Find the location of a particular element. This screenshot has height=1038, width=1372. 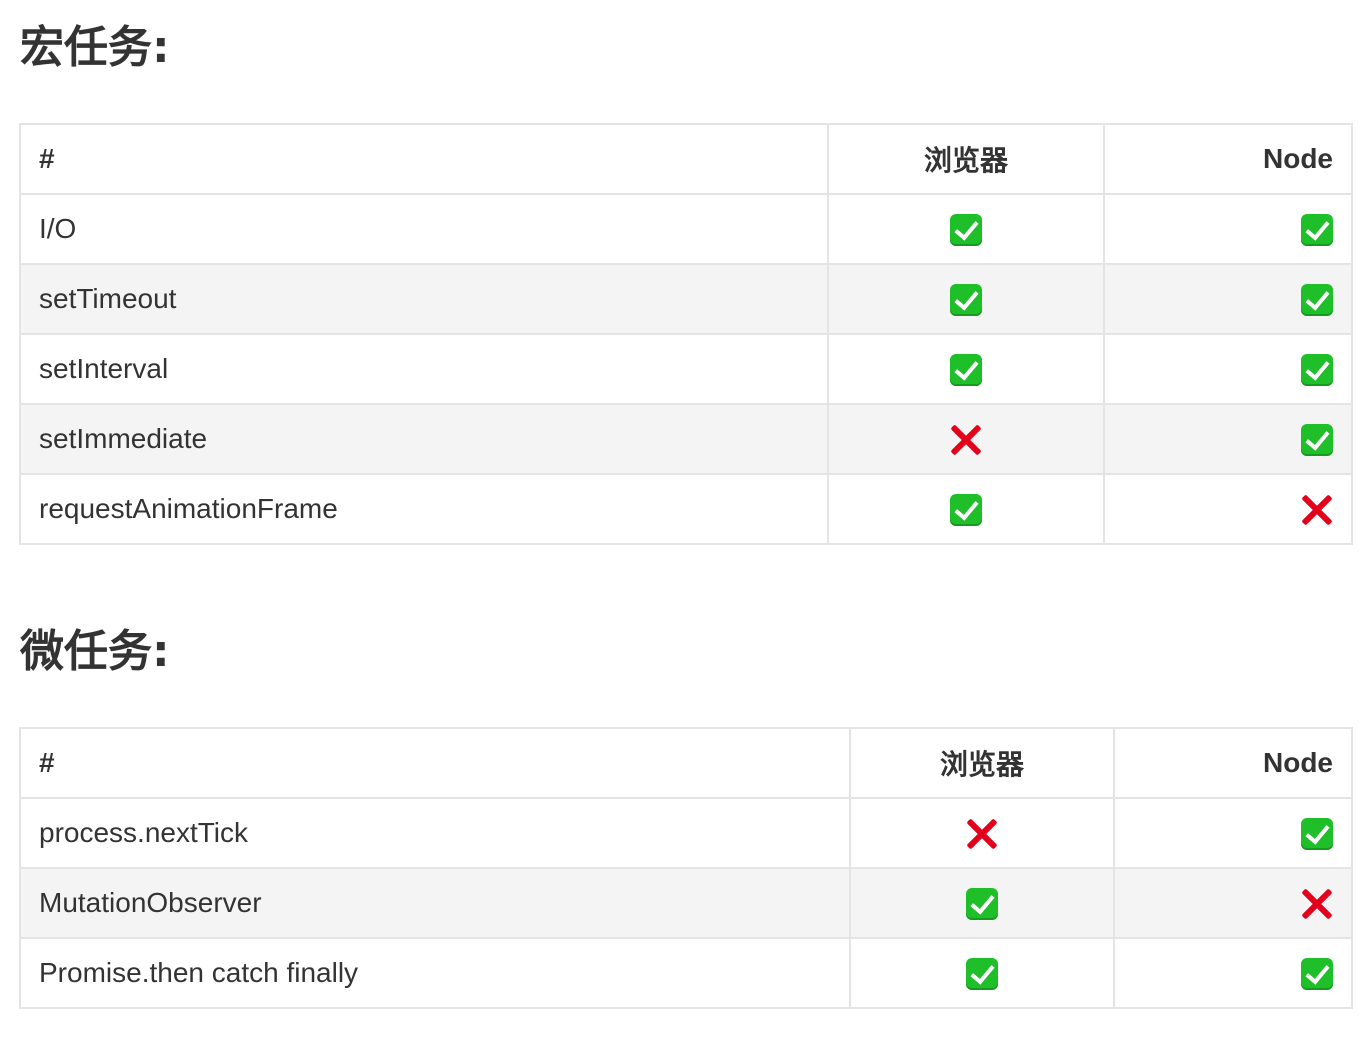

table-row: requestAnimationFrame is located at coordinates (686, 509).